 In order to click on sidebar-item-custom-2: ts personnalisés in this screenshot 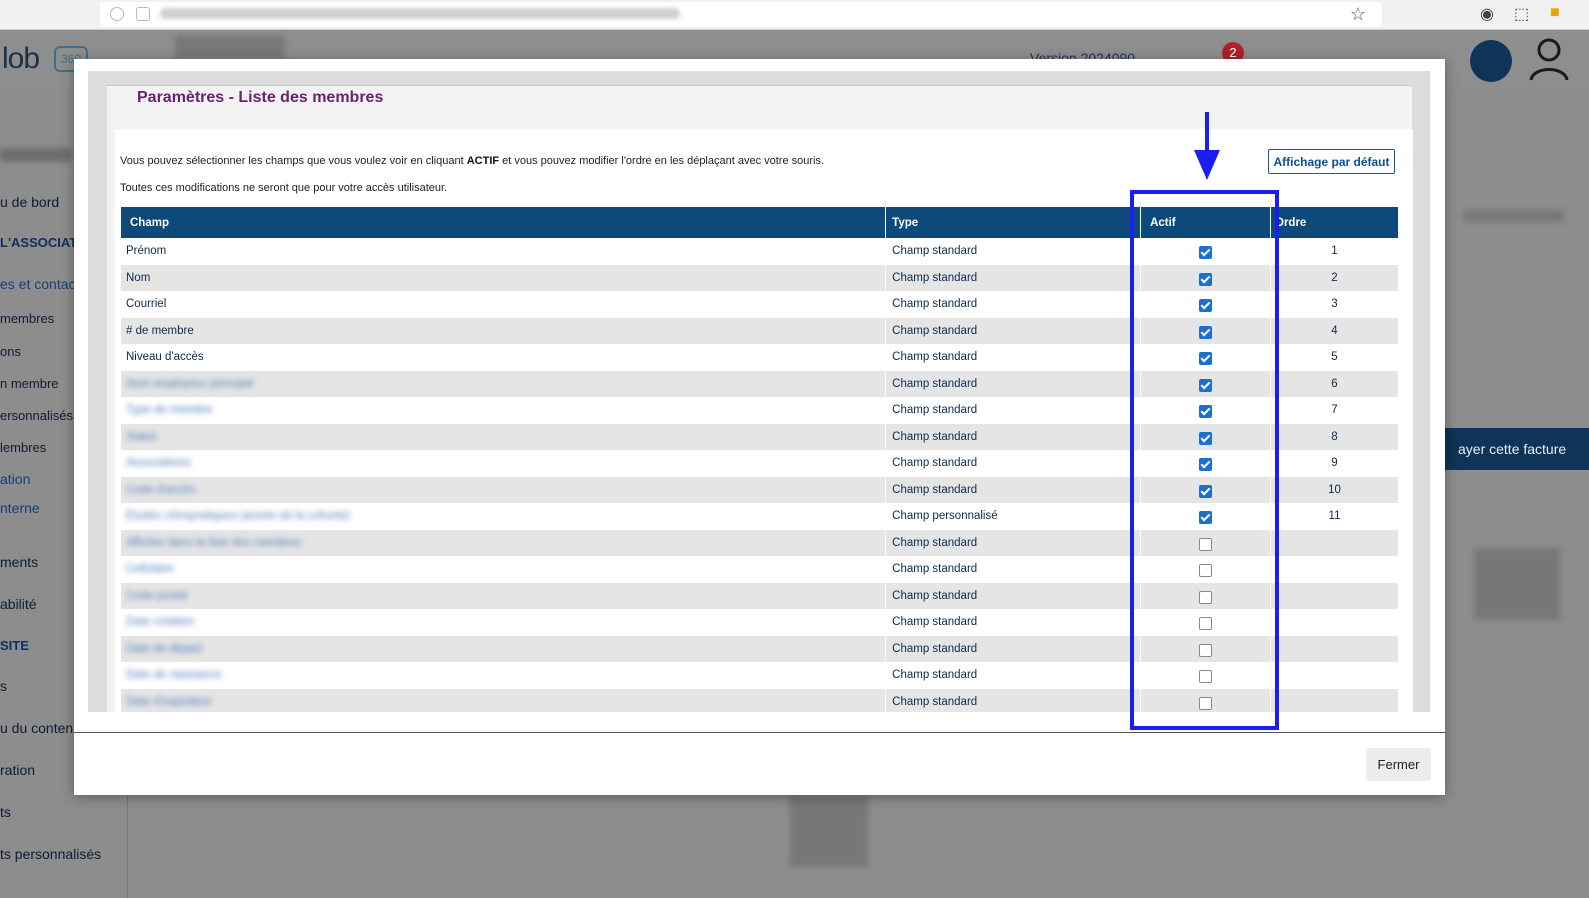, I will do `click(50, 854)`.